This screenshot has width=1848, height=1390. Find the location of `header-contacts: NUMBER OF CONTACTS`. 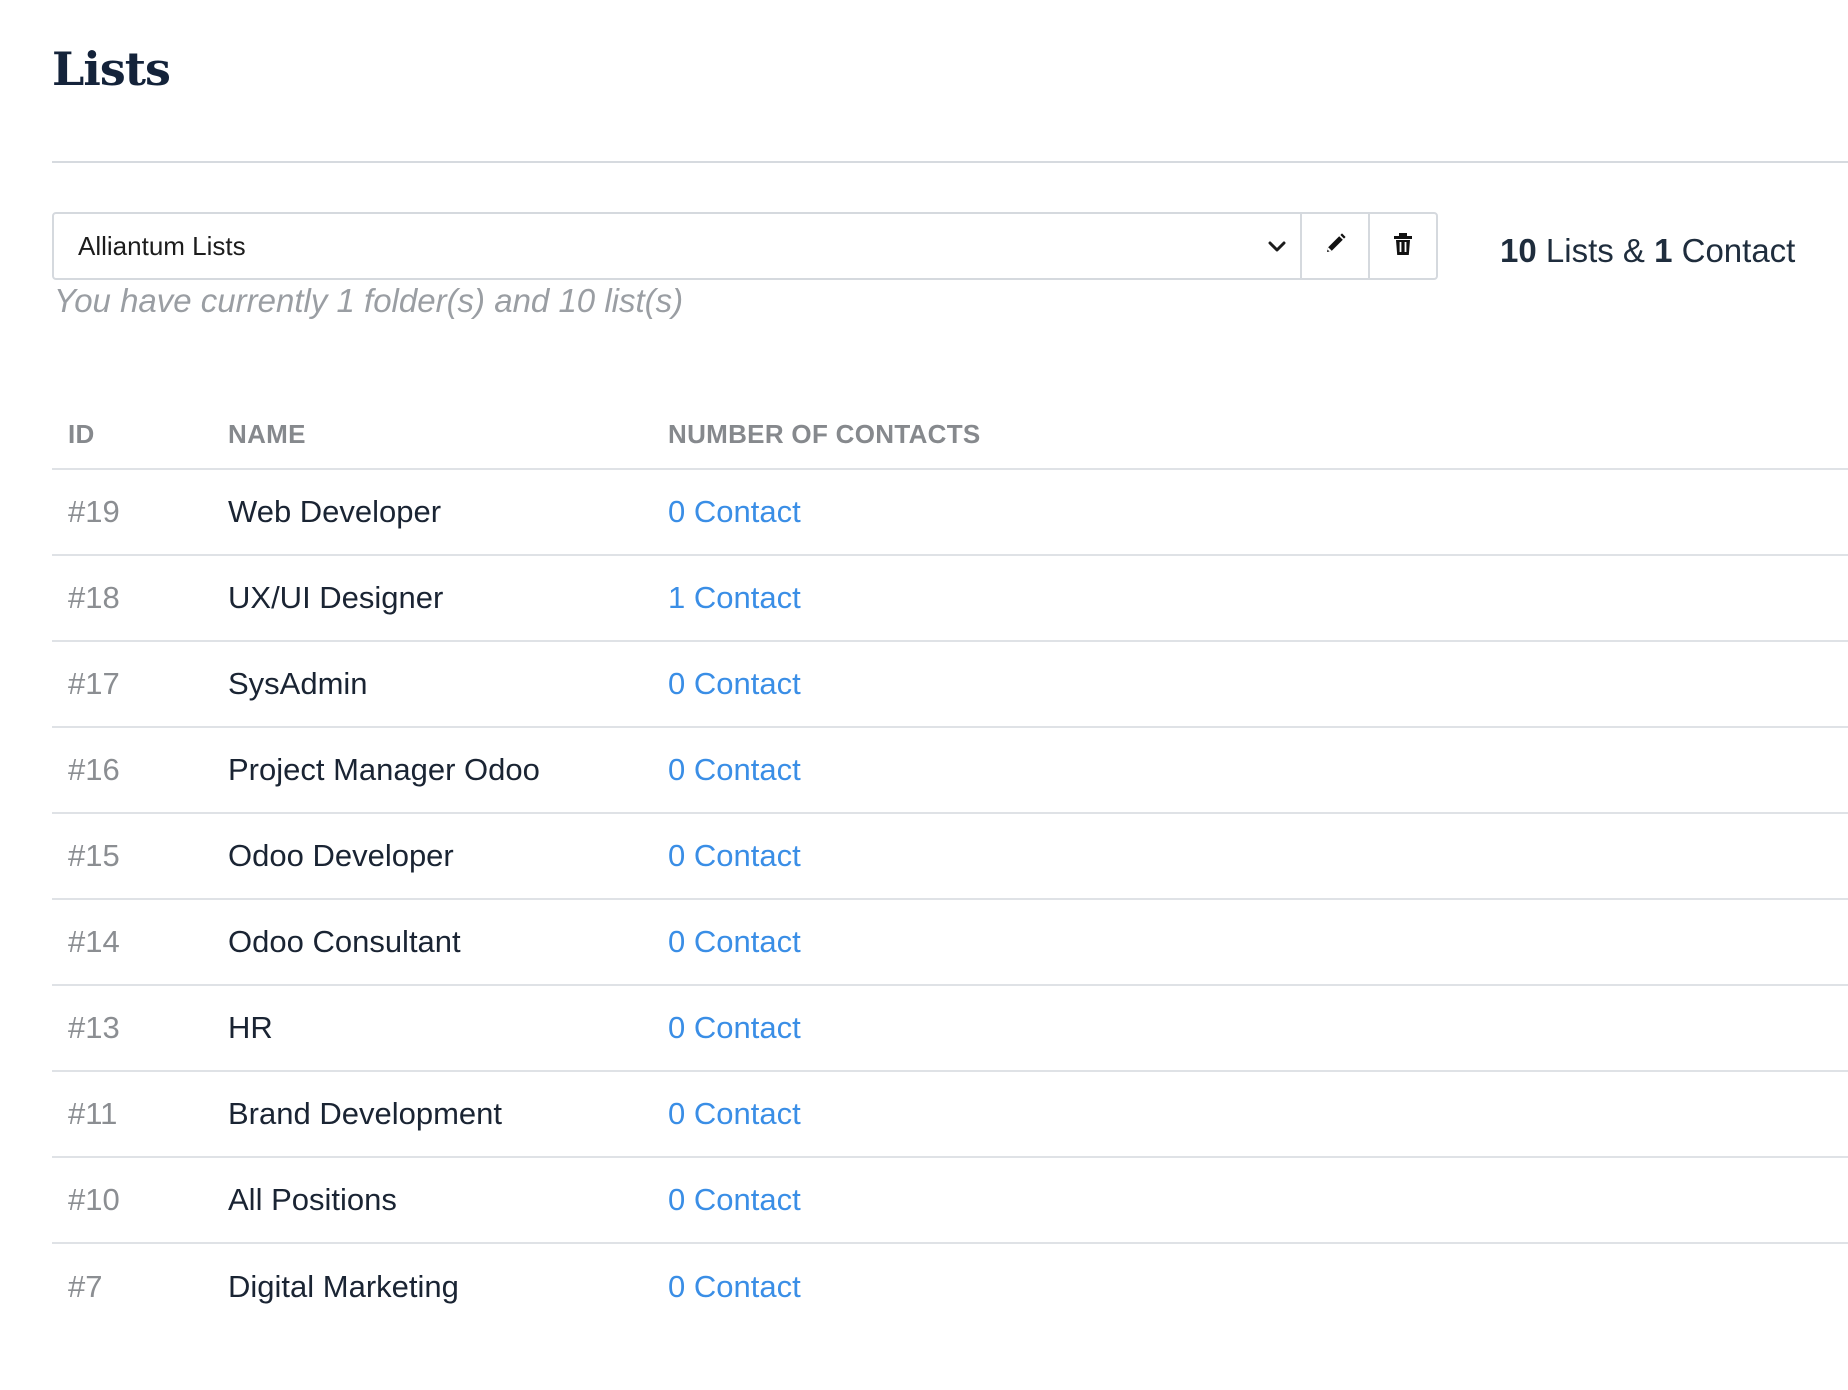

header-contacts: NUMBER OF CONTACTS is located at coordinates (824, 434).